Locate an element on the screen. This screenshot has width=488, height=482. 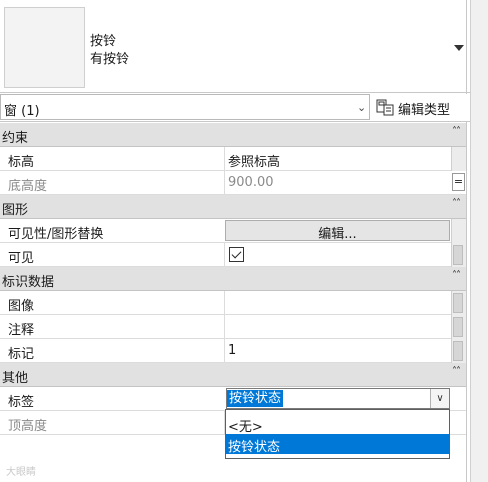
filter-row: 窗 (1) ⌄ 编辑类型 is located at coordinates (235, 108).